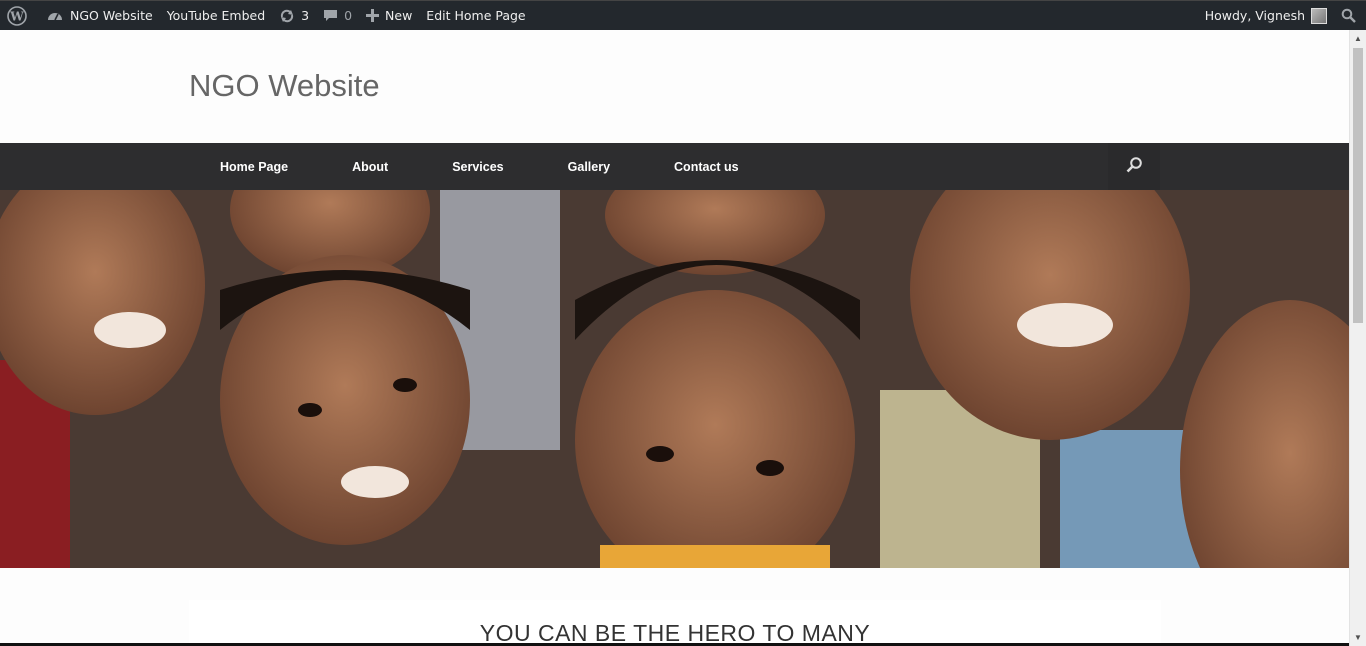 The width and height of the screenshot is (1366, 646). What do you see at coordinates (1358, 637) in the screenshot?
I see `scroll-down-arrow-icon: ▼` at bounding box center [1358, 637].